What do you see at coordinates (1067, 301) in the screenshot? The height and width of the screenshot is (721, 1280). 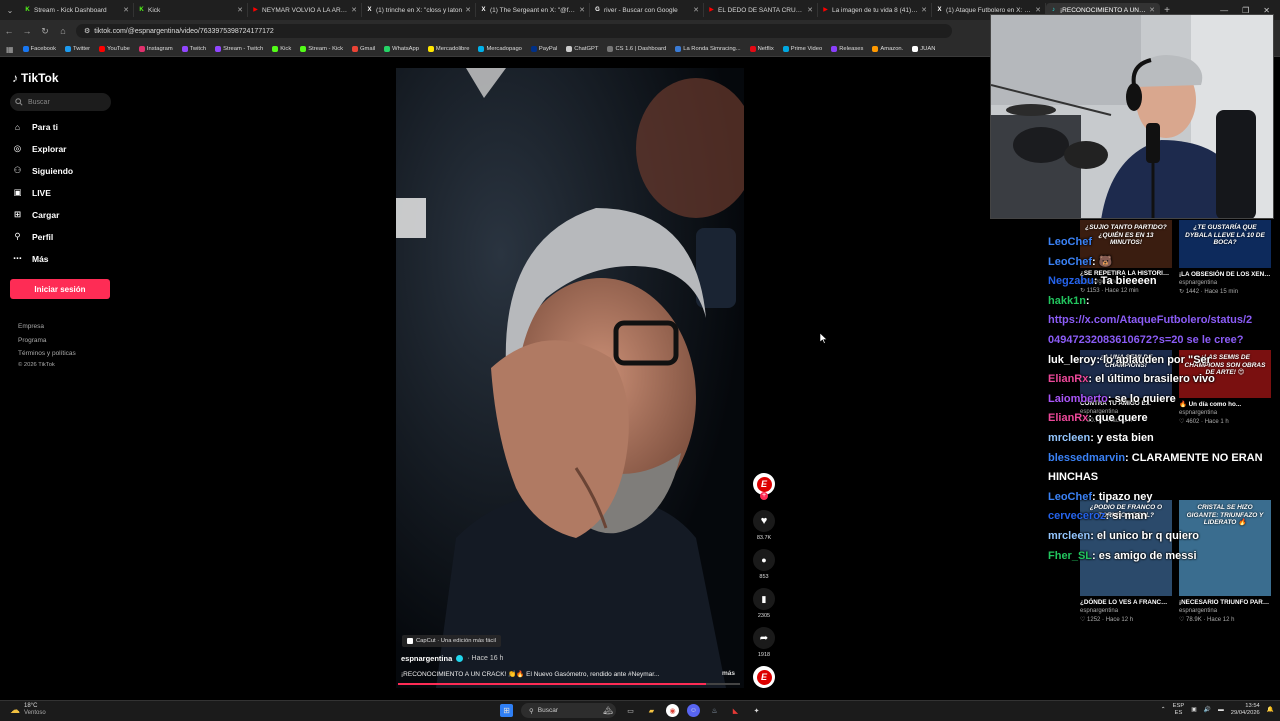 I see `chat-username: hakk1n` at bounding box center [1067, 301].